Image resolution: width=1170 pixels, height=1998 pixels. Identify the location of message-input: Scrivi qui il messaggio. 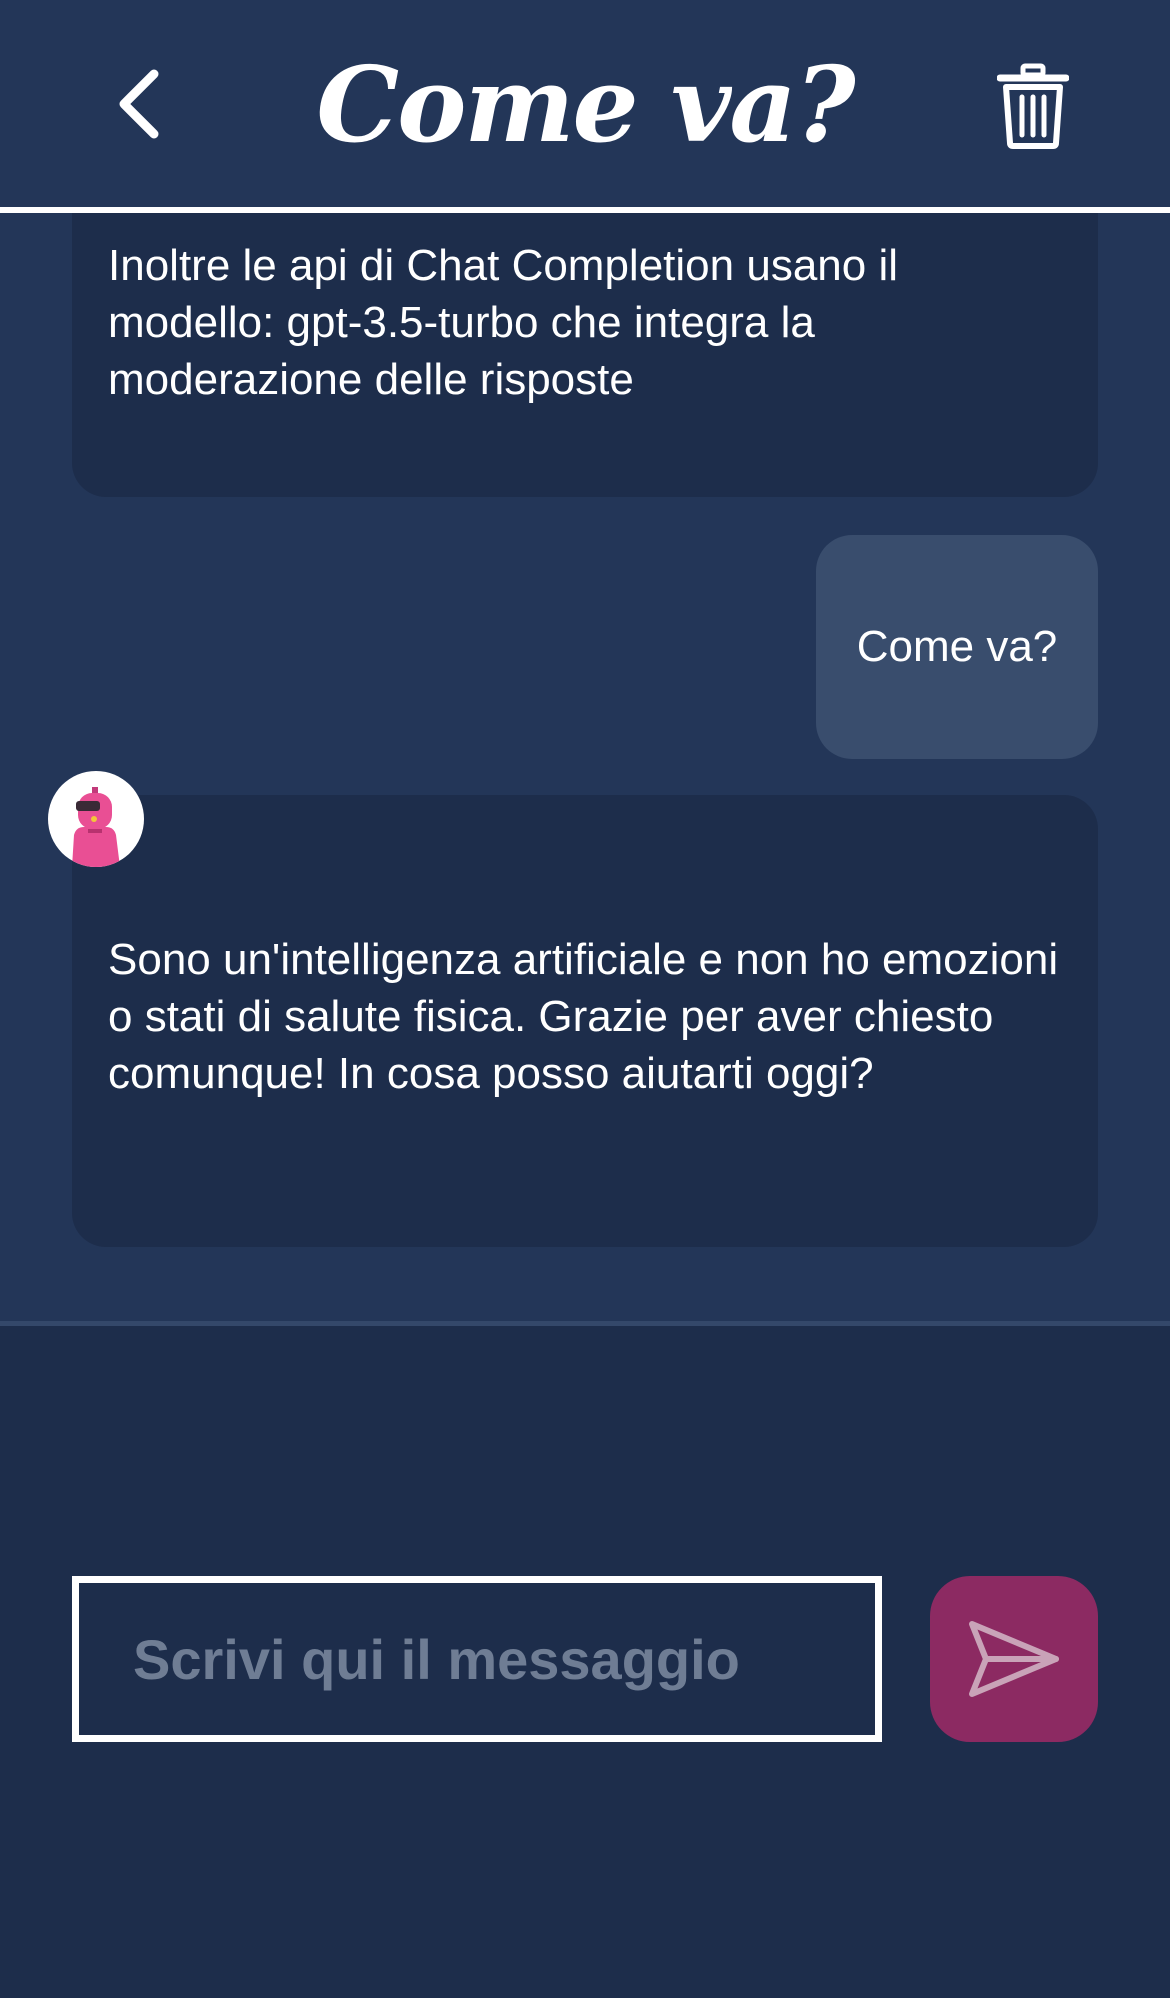
(477, 1659).